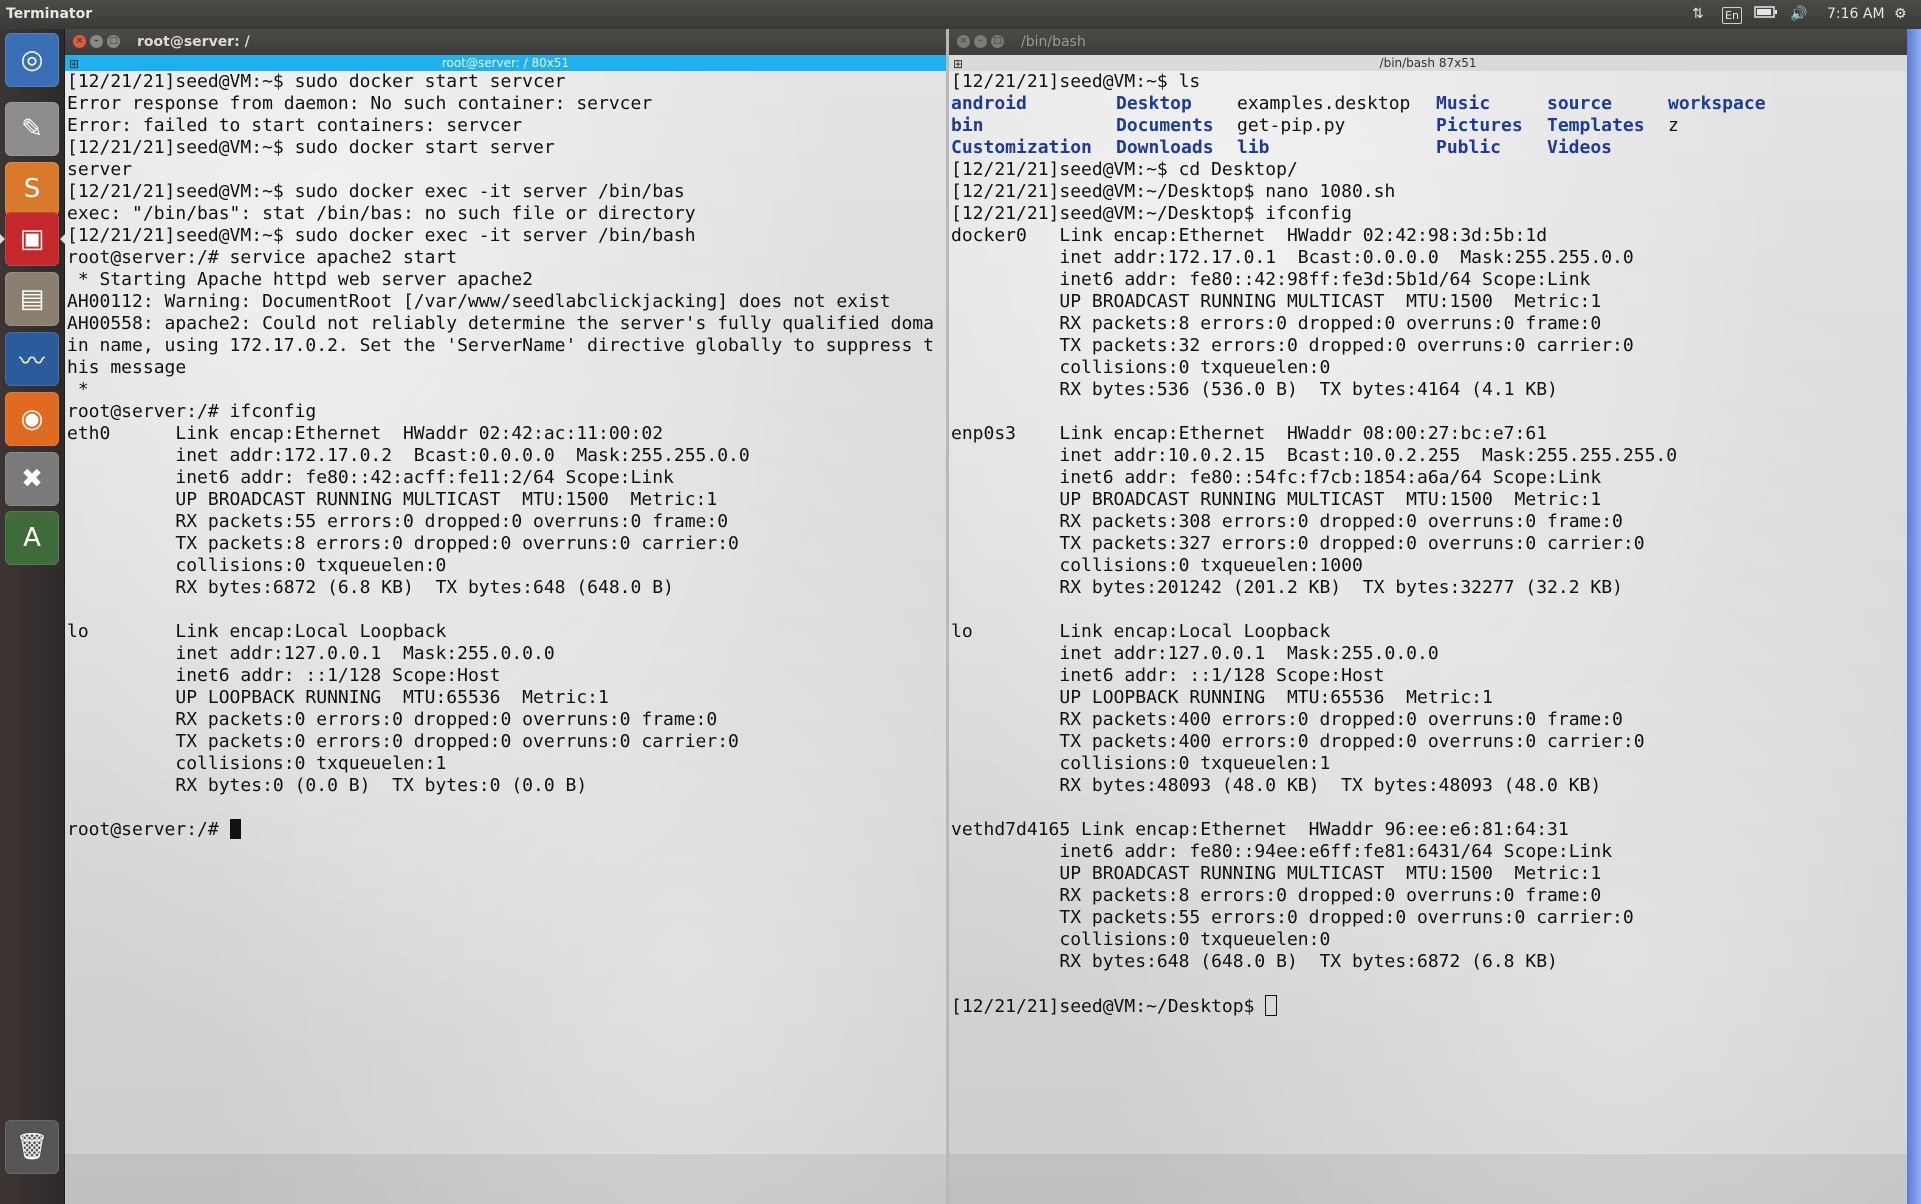  What do you see at coordinates (1766, 14) in the screenshot?
I see `battery-icon` at bounding box center [1766, 14].